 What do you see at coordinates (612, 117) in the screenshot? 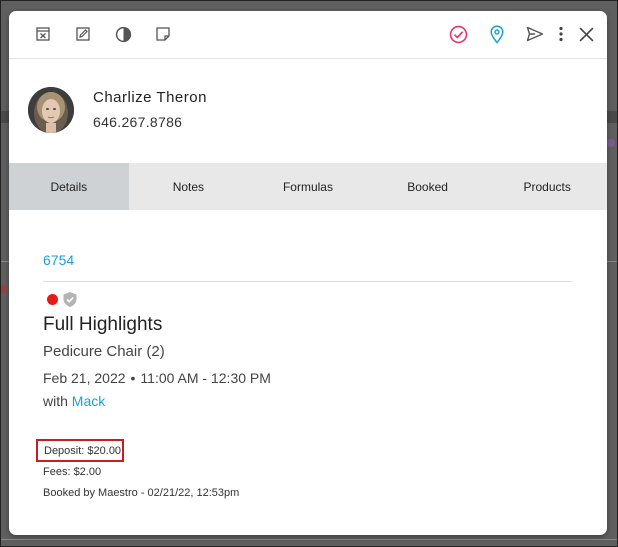
I see `background-header-bar-right` at bounding box center [612, 117].